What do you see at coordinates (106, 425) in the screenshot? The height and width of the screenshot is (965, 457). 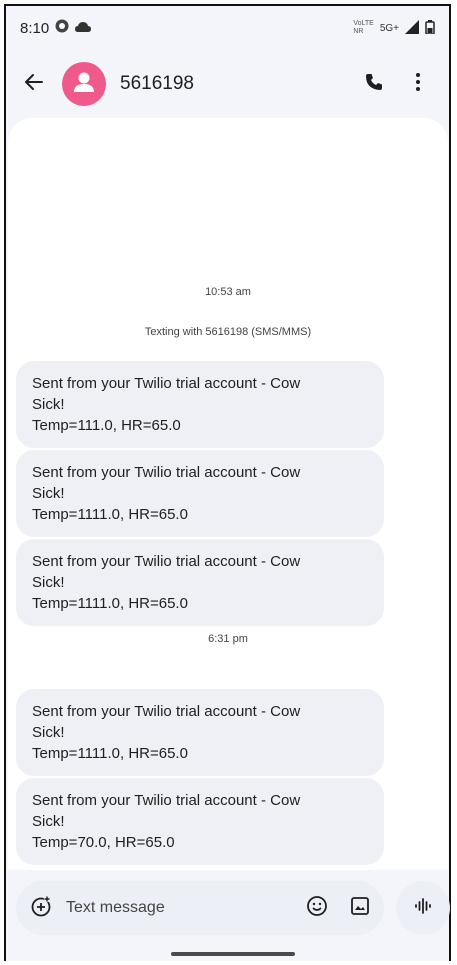 I see `message-line: Temp=111.0, HR=65.0` at bounding box center [106, 425].